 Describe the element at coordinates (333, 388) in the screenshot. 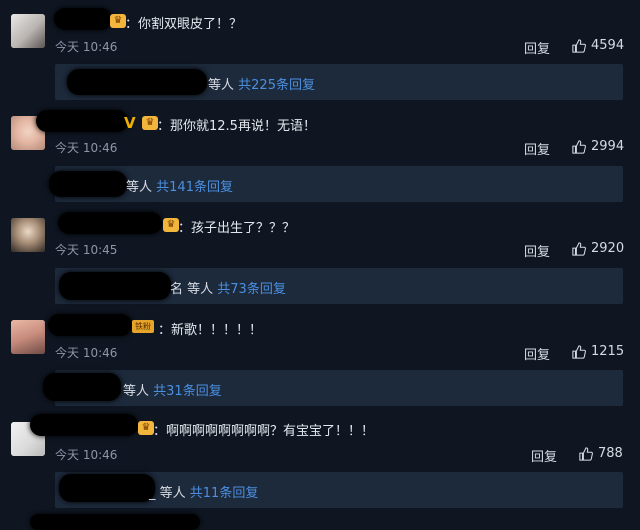

I see `reply-thread-box: 等人 共31条回复` at that location.